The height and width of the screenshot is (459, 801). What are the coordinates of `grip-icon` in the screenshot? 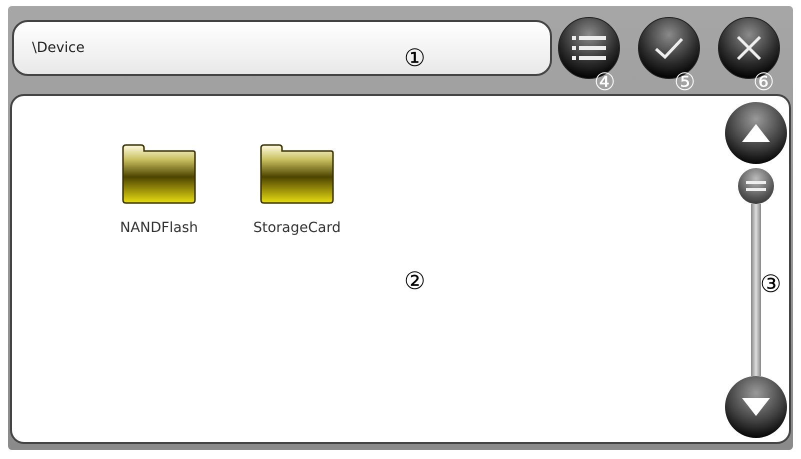 It's located at (756, 186).